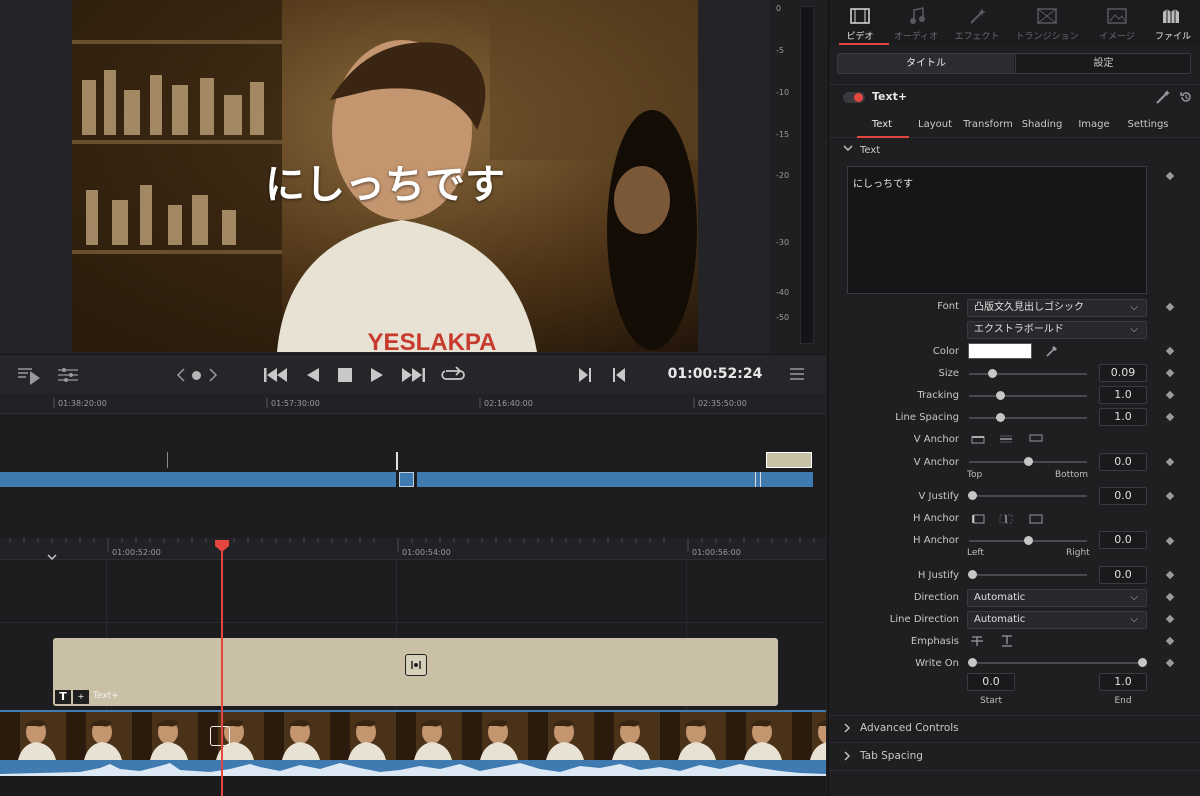 The image size is (1200, 796). Describe the element at coordinates (619, 375) in the screenshot. I see `prev-edit-icon` at that location.